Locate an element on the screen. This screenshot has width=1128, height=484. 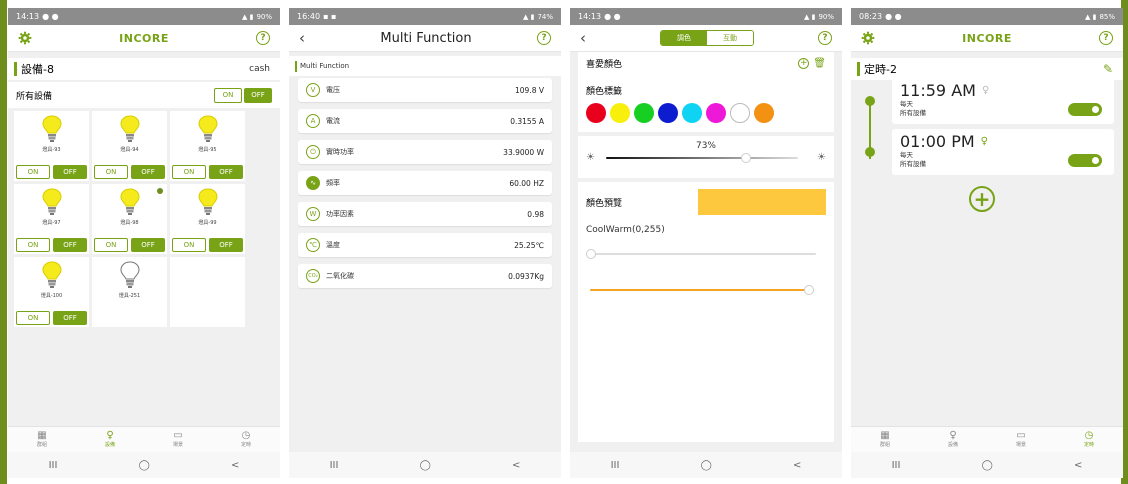
all-devices-label: 所有設備 is located at coordinates (34, 96).